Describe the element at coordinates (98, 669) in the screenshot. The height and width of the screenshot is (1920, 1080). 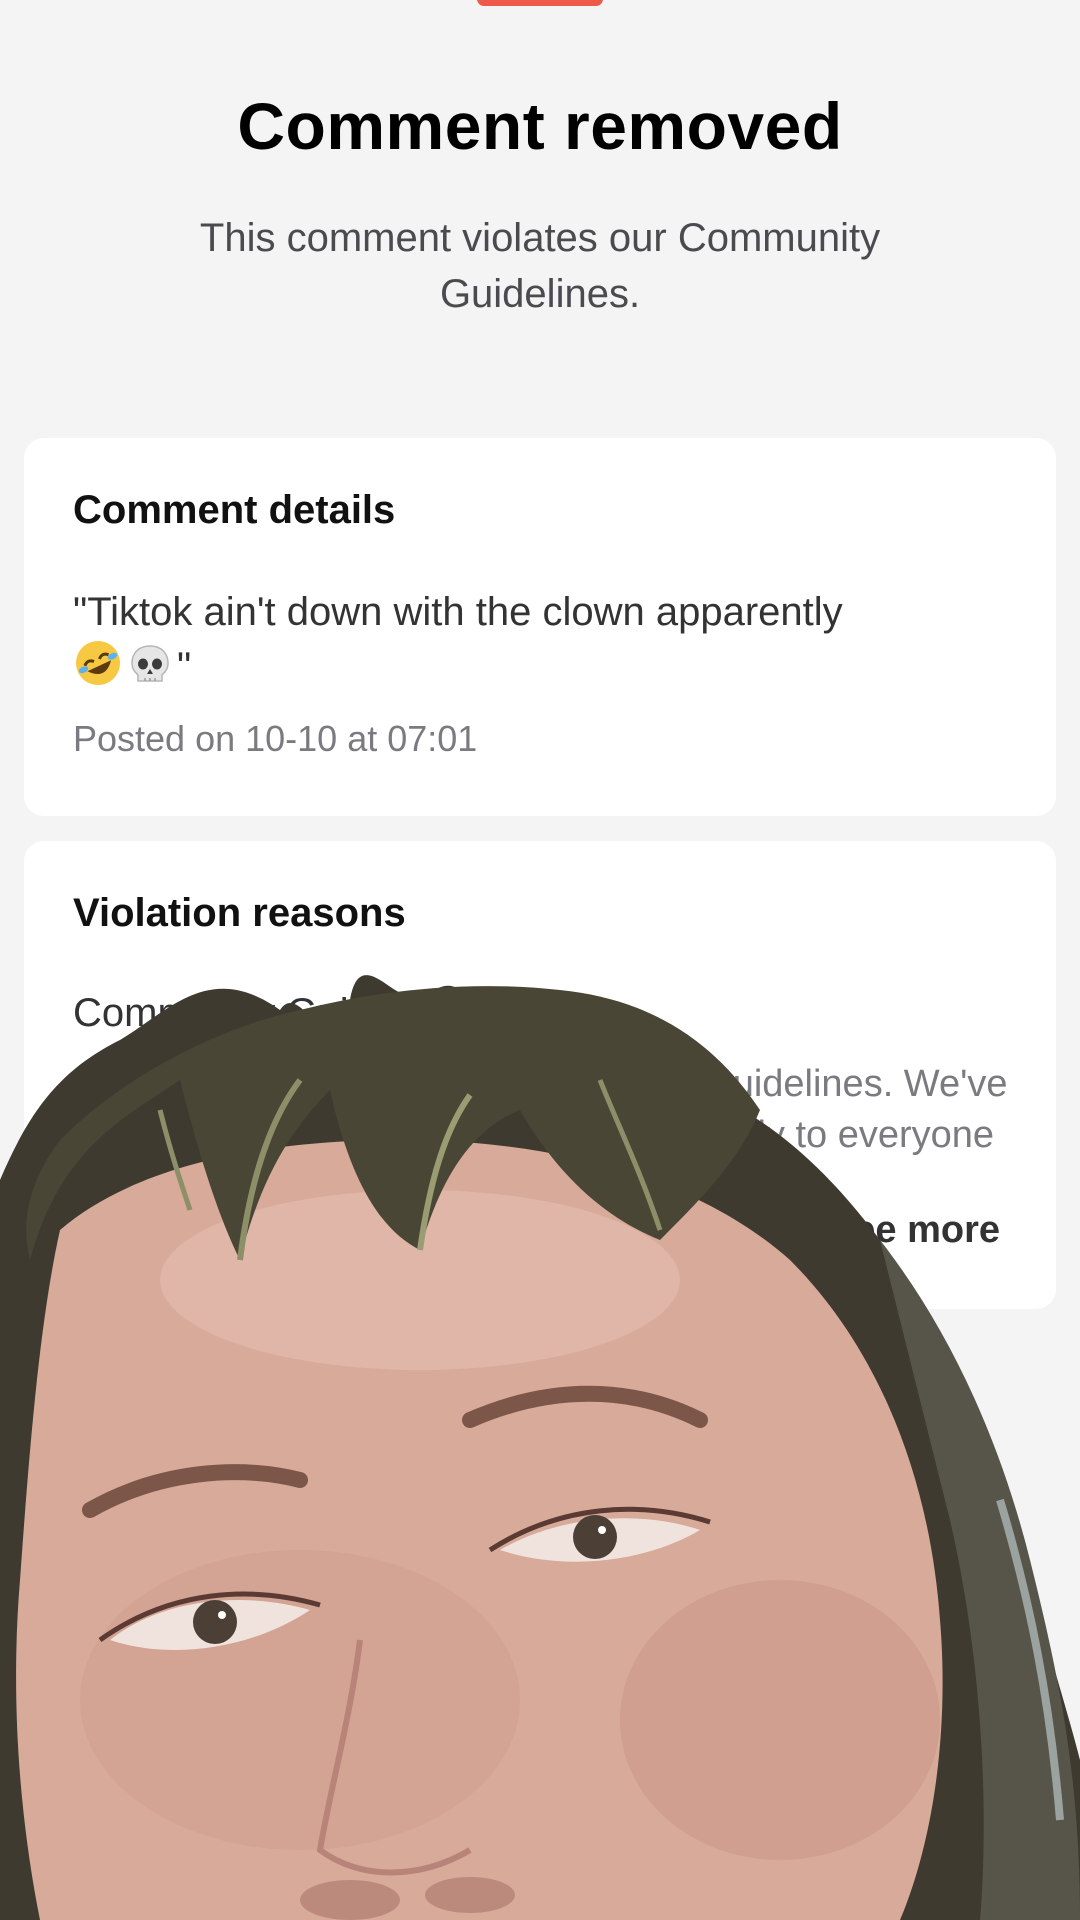
I see `rolling-on-floor-laughing-emoji-icon` at that location.